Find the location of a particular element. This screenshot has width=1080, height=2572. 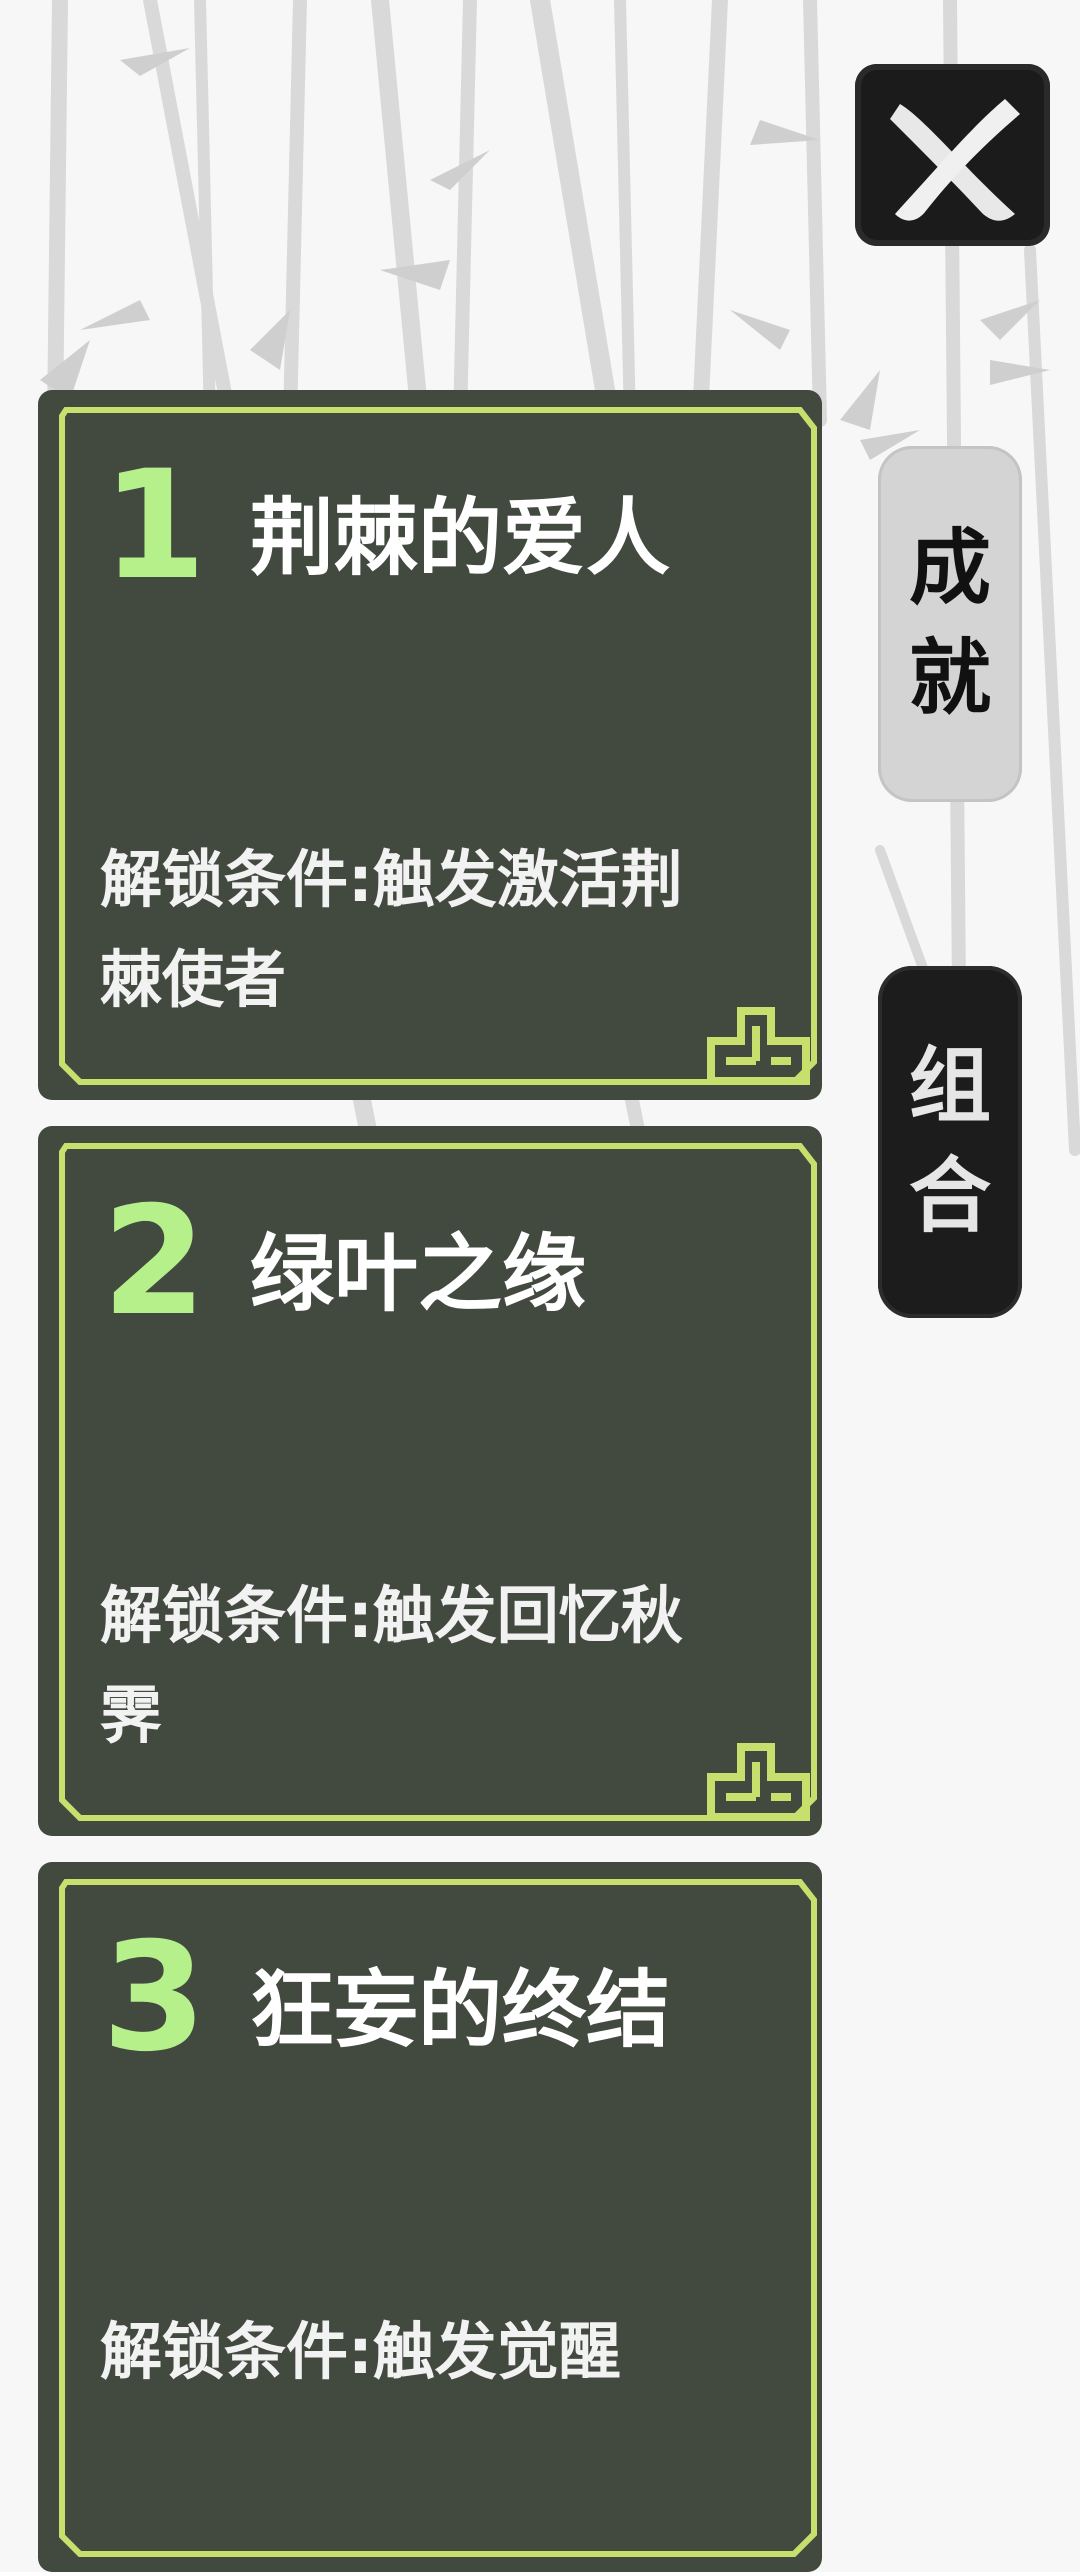

tab-achievement-char-2: 就 is located at coordinates (949, 678).